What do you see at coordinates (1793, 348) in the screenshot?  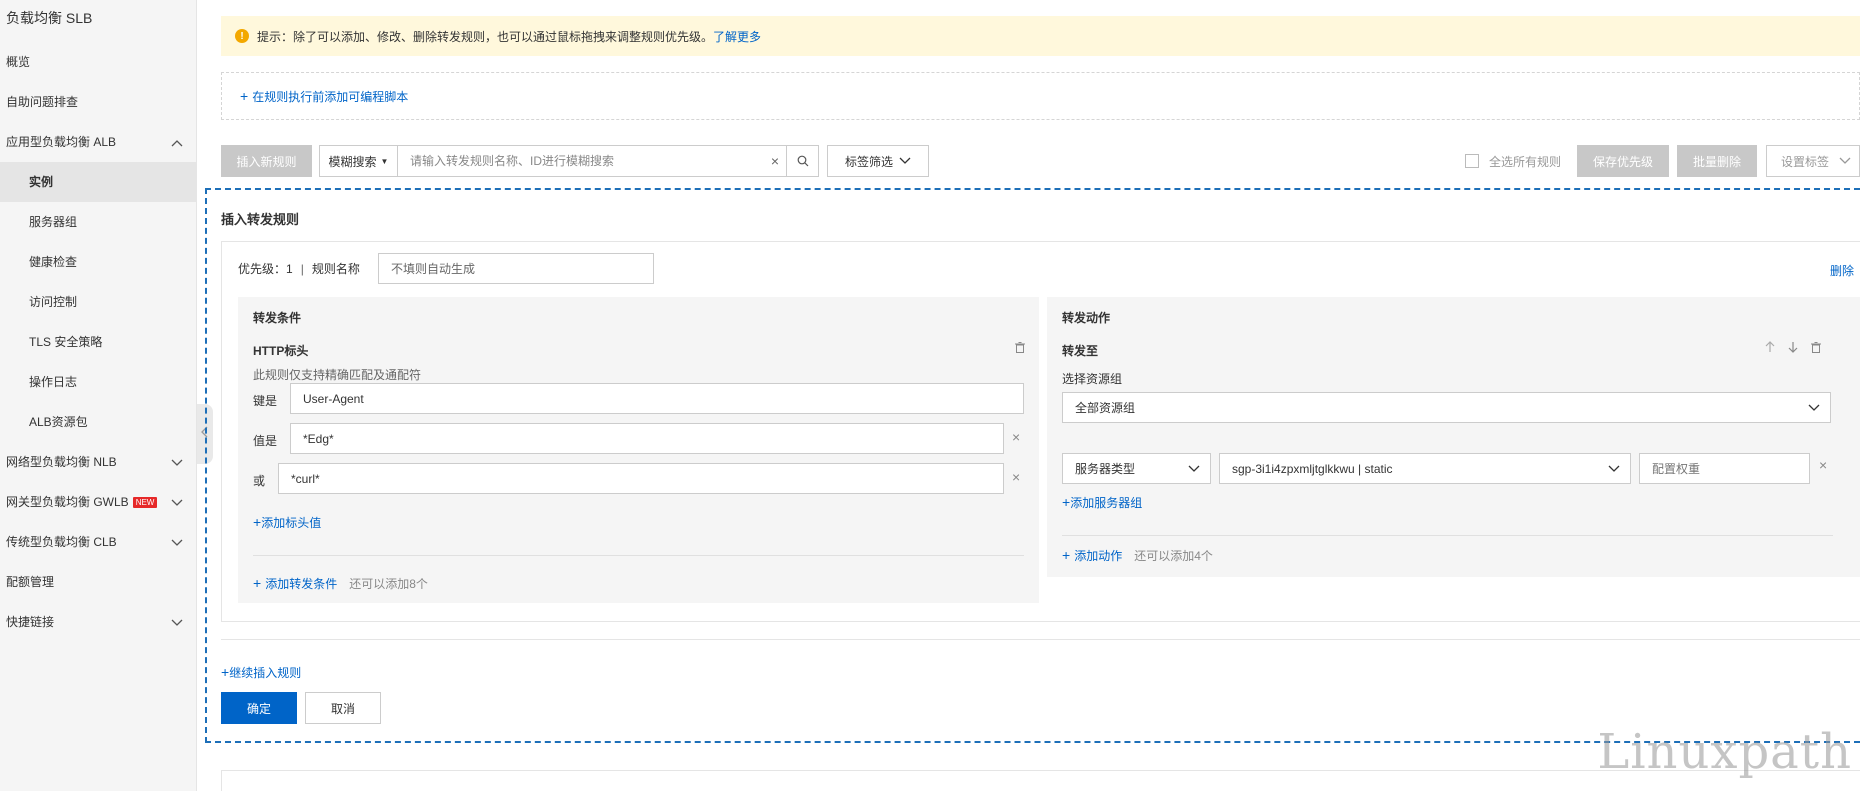 I see `arrow-down-icon` at bounding box center [1793, 348].